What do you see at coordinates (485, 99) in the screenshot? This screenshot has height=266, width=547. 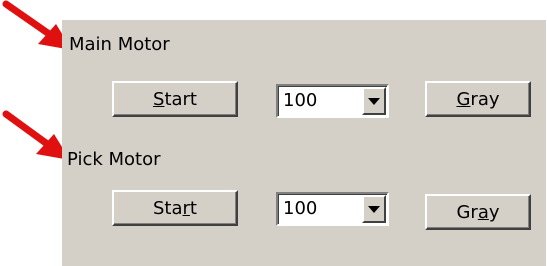 I see `main-motor-gray-rest: ray` at bounding box center [485, 99].